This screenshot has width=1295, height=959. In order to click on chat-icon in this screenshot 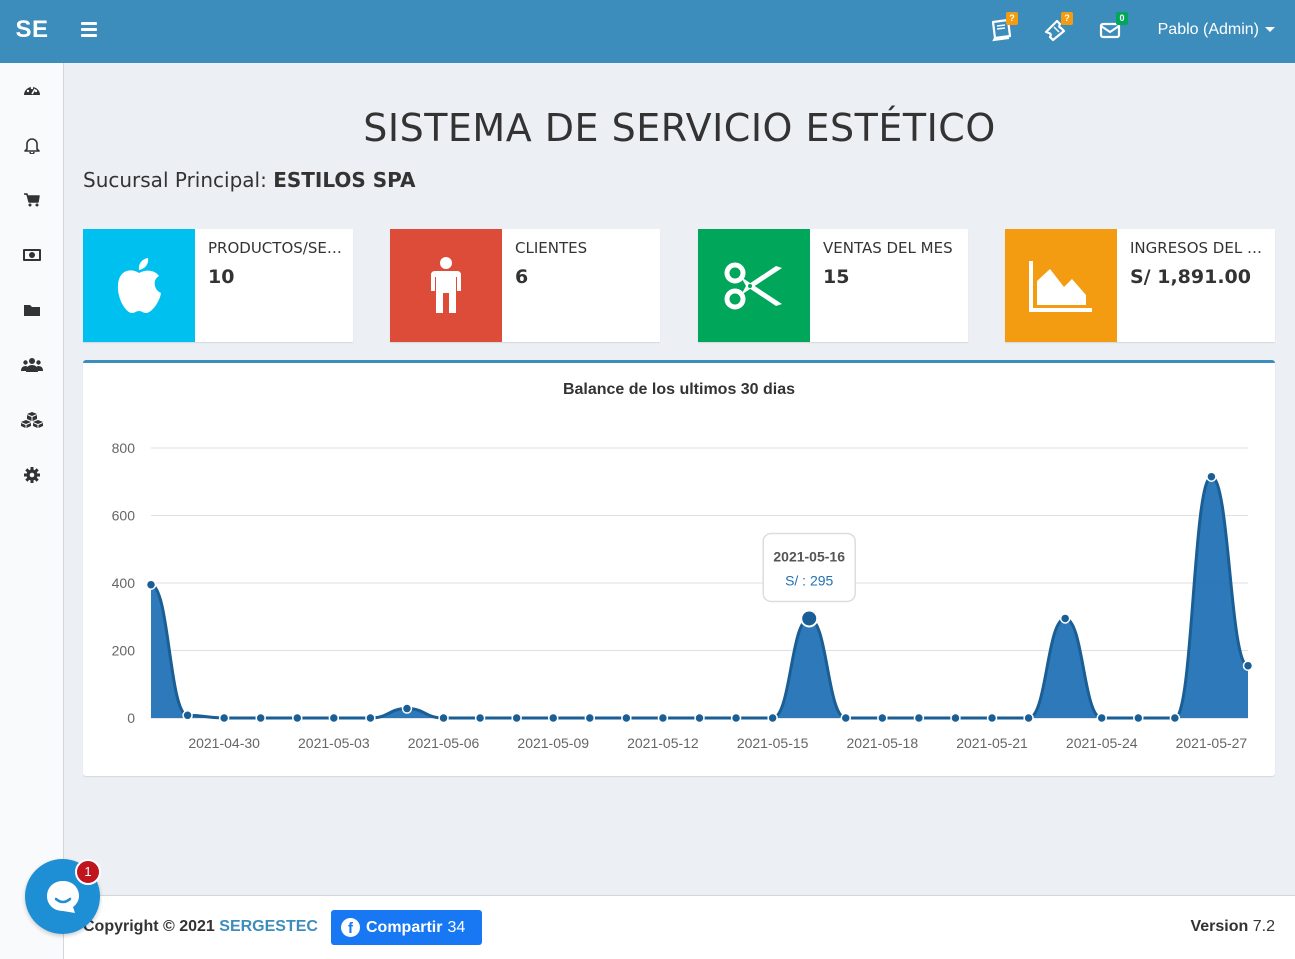, I will do `click(62, 896)`.